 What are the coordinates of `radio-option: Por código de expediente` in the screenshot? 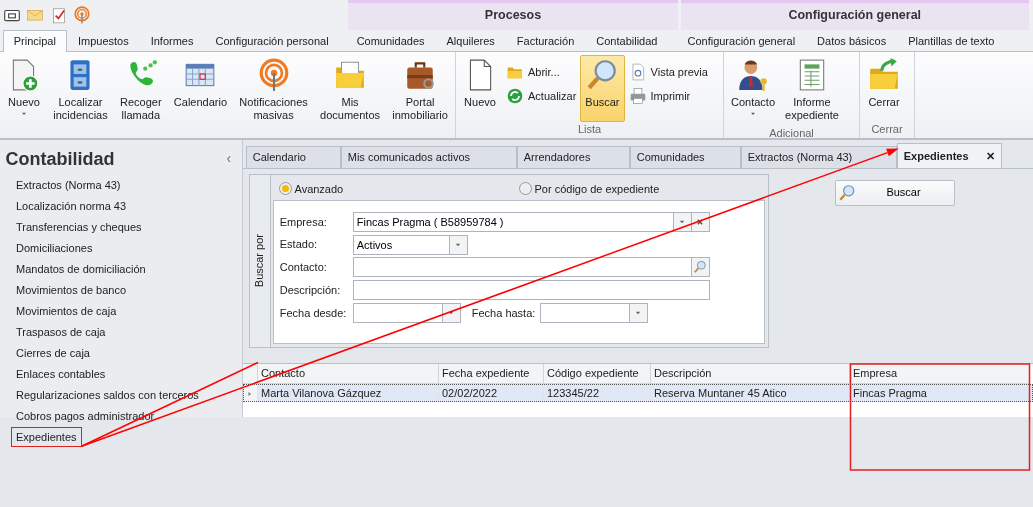 It's located at (628, 188).